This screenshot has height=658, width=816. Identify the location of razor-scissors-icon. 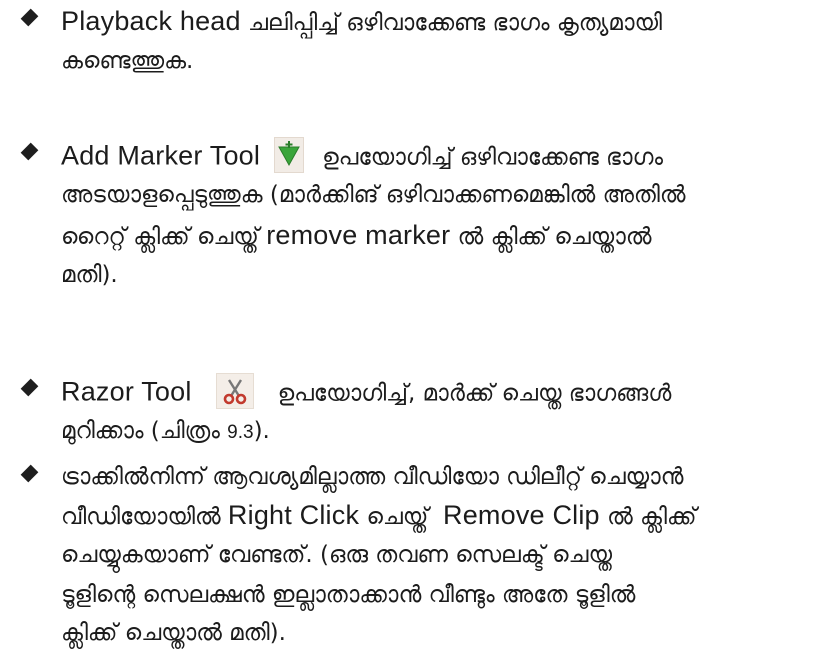
(234, 391).